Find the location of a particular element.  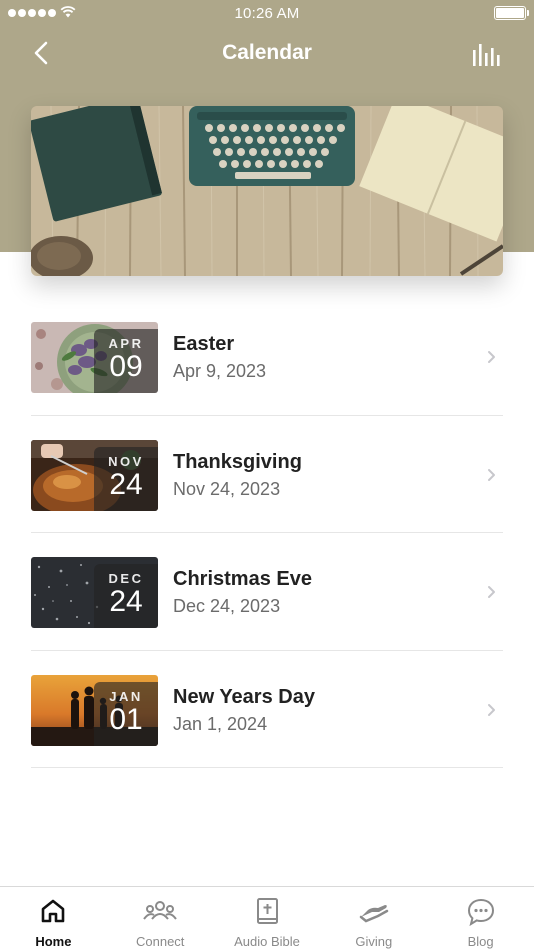

event-row-new-years-day: JAN 01 New Years Day Jan 1, 2024 is located at coordinates (267, 709).